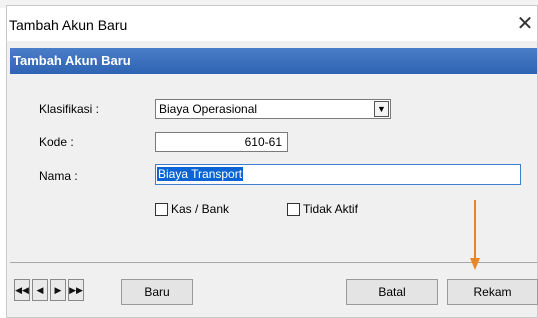  Describe the element at coordinates (76, 290) in the screenshot. I see `last-record-icon: ▶▶` at that location.